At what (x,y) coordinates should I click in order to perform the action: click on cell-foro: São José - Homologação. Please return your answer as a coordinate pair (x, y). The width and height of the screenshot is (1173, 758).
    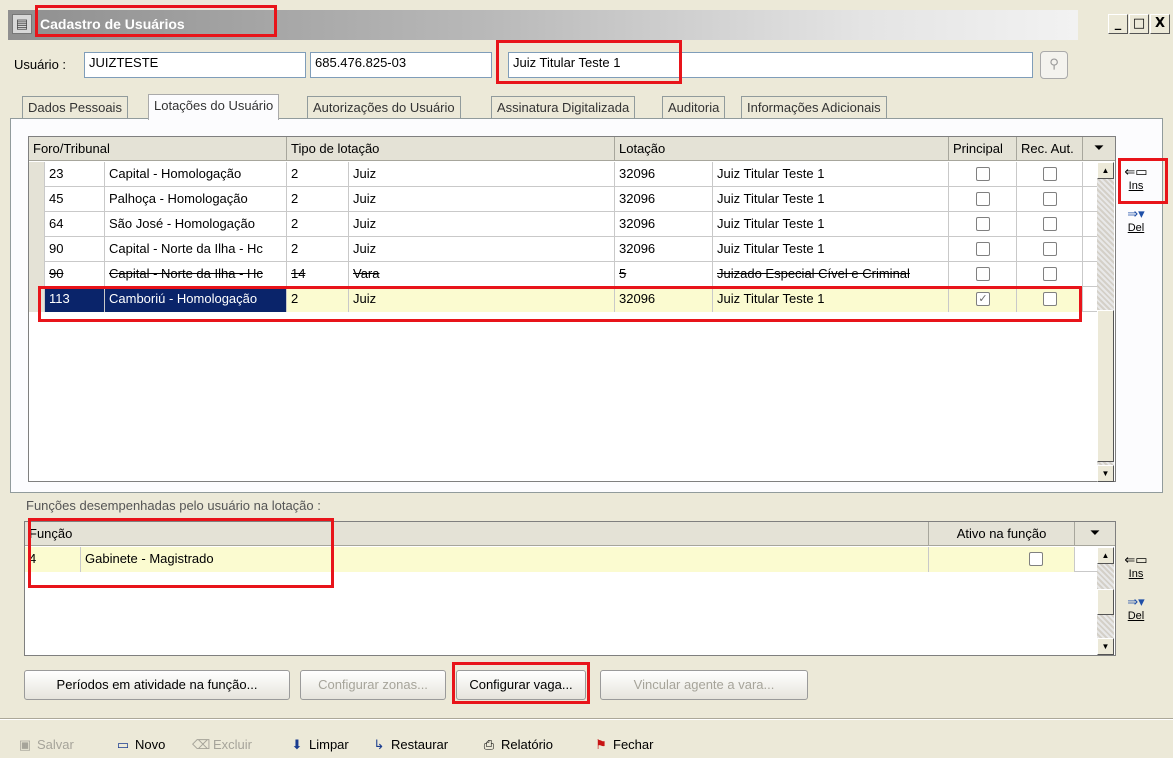
    Looking at the image, I should click on (196, 224).